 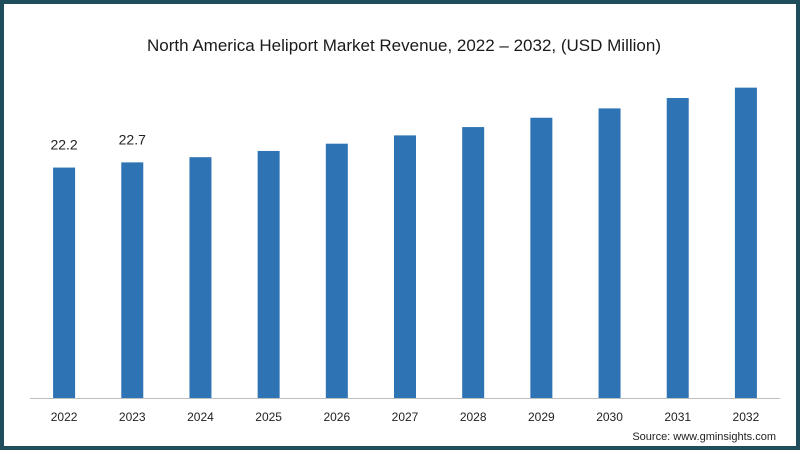 I want to click on x-tick-label: 2023, so click(x=132, y=417).